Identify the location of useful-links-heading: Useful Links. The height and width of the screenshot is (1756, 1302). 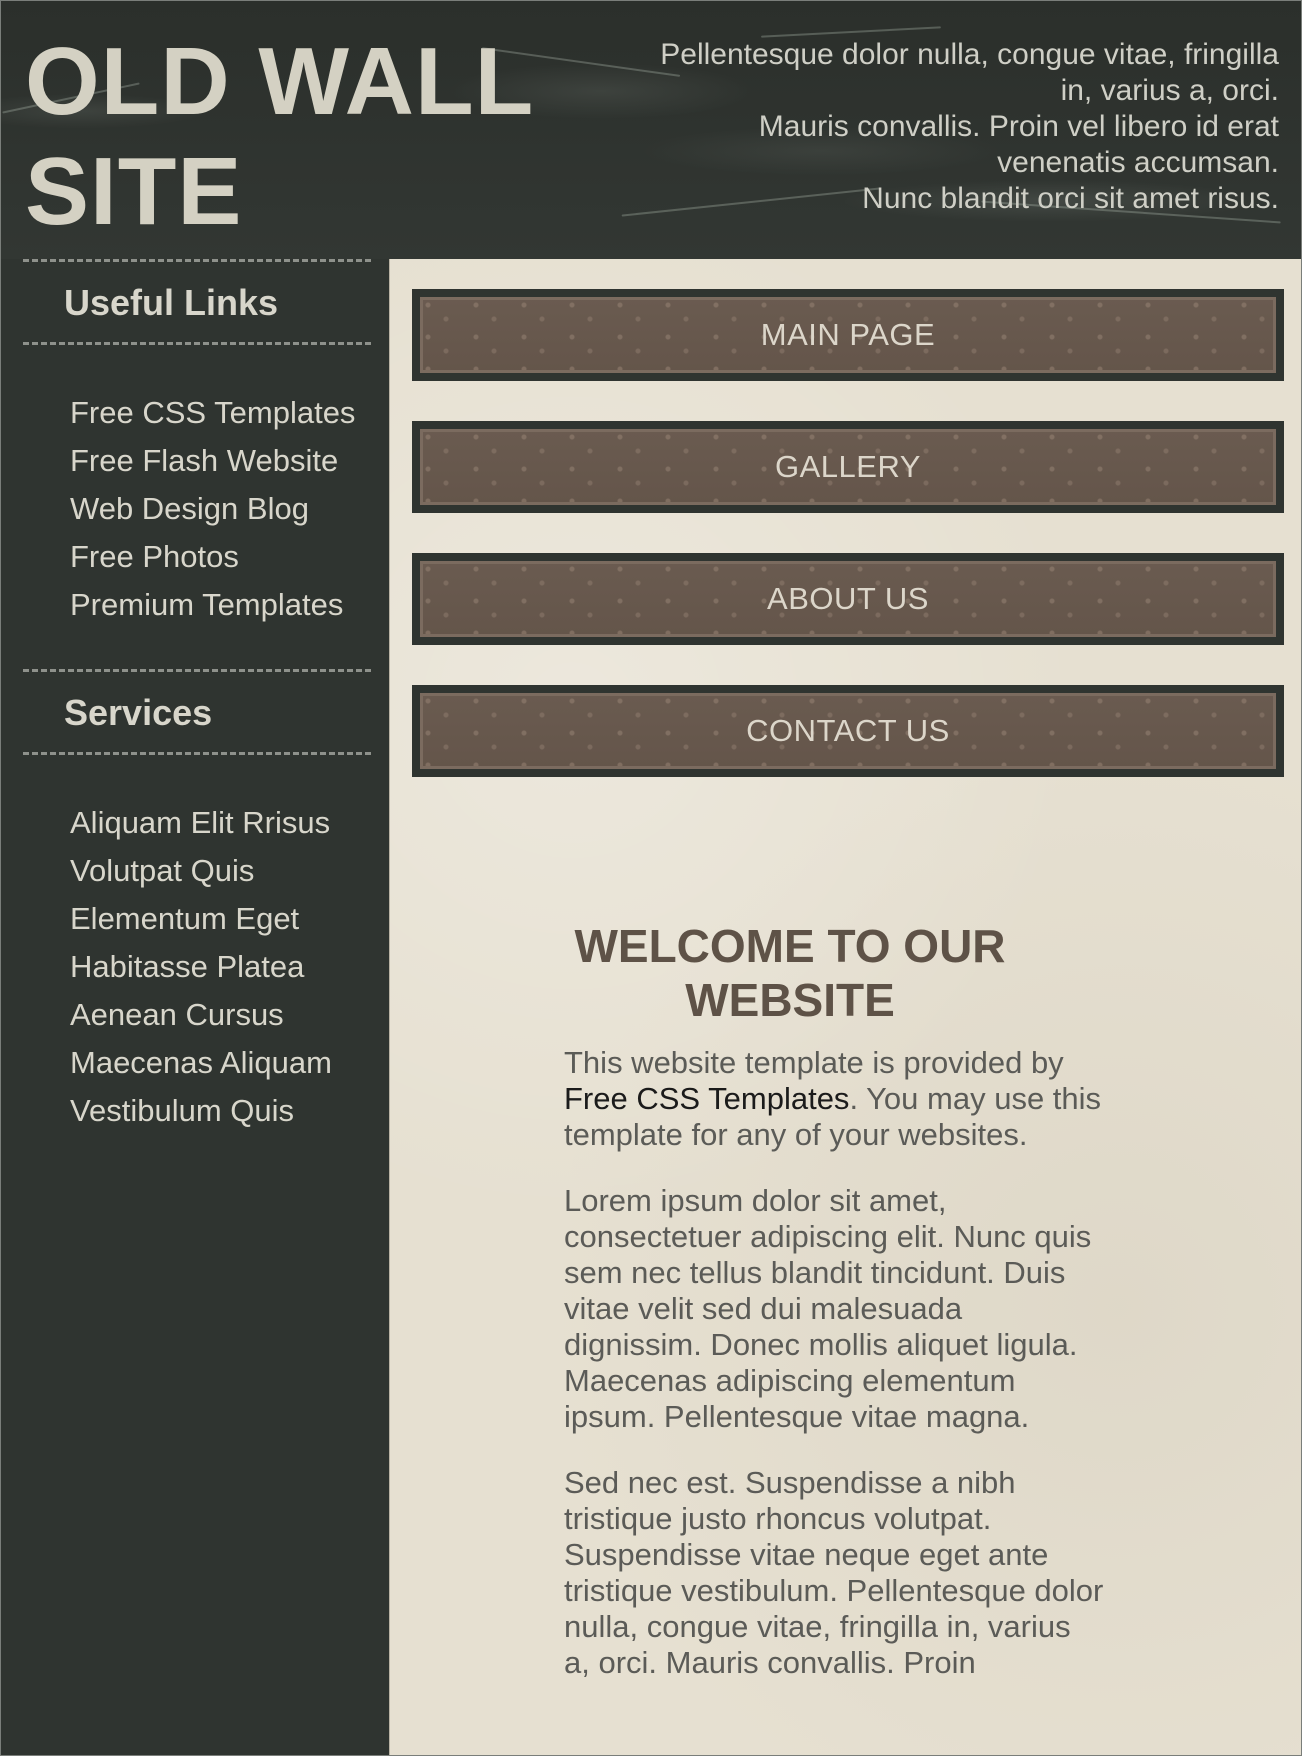
(171, 302).